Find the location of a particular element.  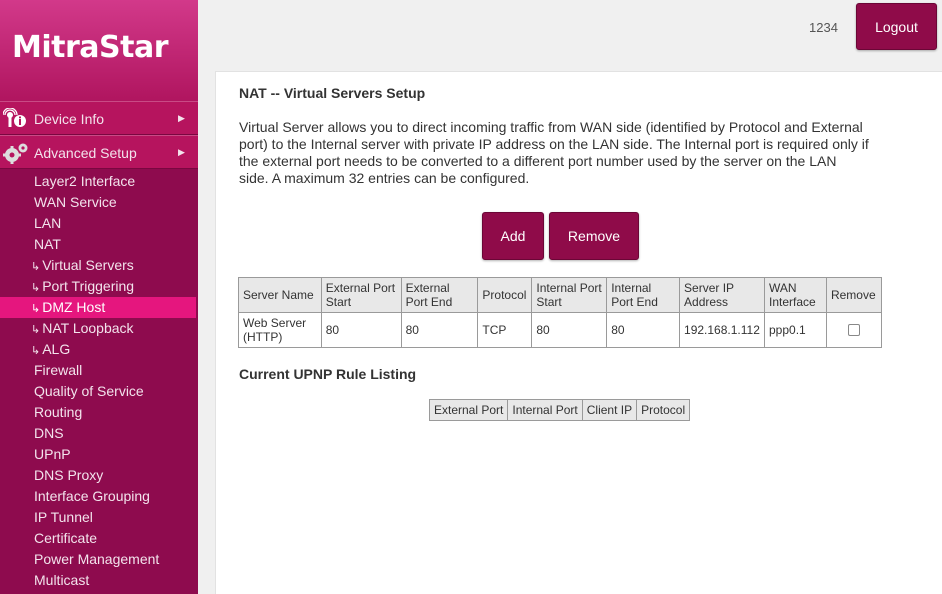

sidebar-item-dns-proxy: DNS Proxy is located at coordinates (98, 475).